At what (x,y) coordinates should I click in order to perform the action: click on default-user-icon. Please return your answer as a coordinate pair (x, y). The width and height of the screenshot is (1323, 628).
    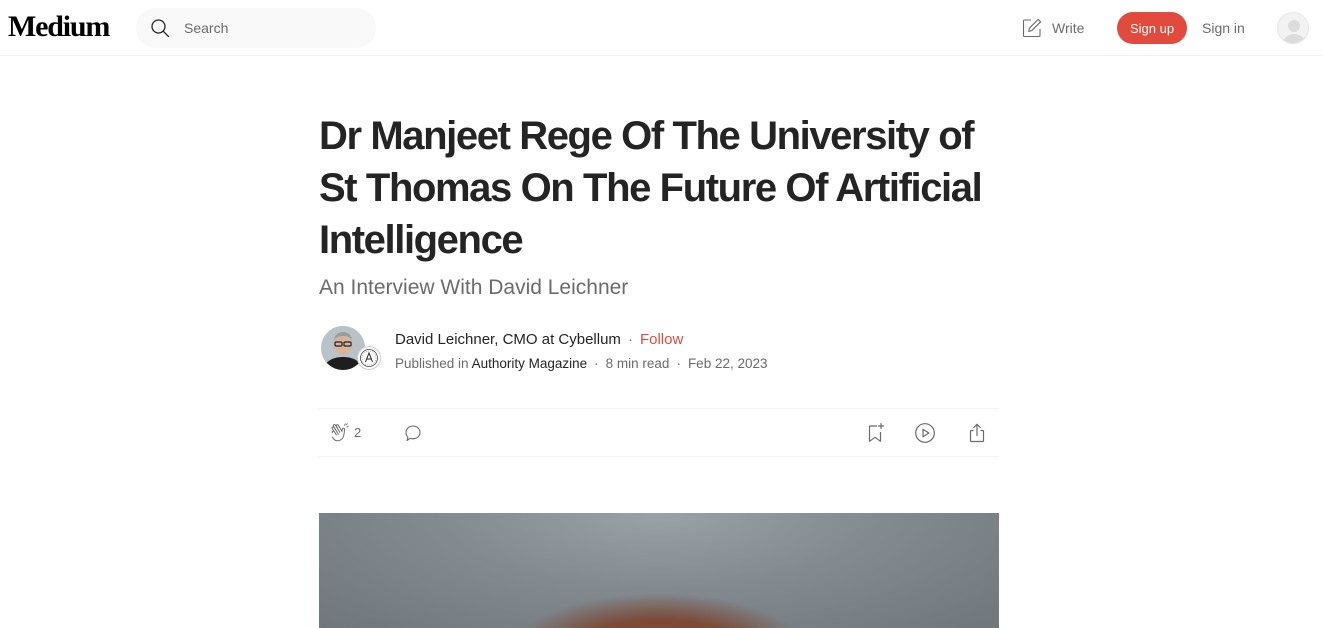
    Looking at the image, I should click on (1294, 31).